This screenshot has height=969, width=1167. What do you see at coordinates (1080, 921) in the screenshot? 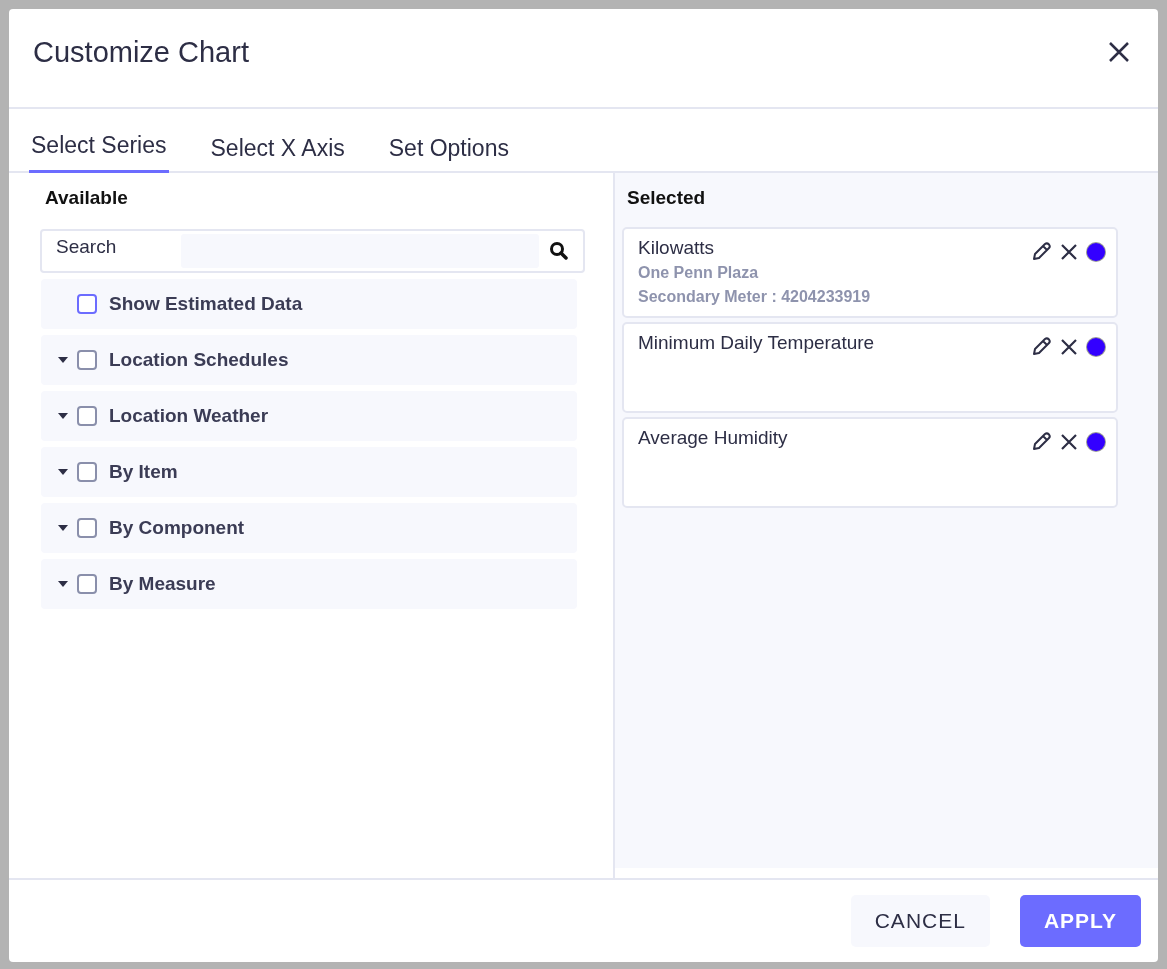
I see `apply-button: APPLY` at bounding box center [1080, 921].